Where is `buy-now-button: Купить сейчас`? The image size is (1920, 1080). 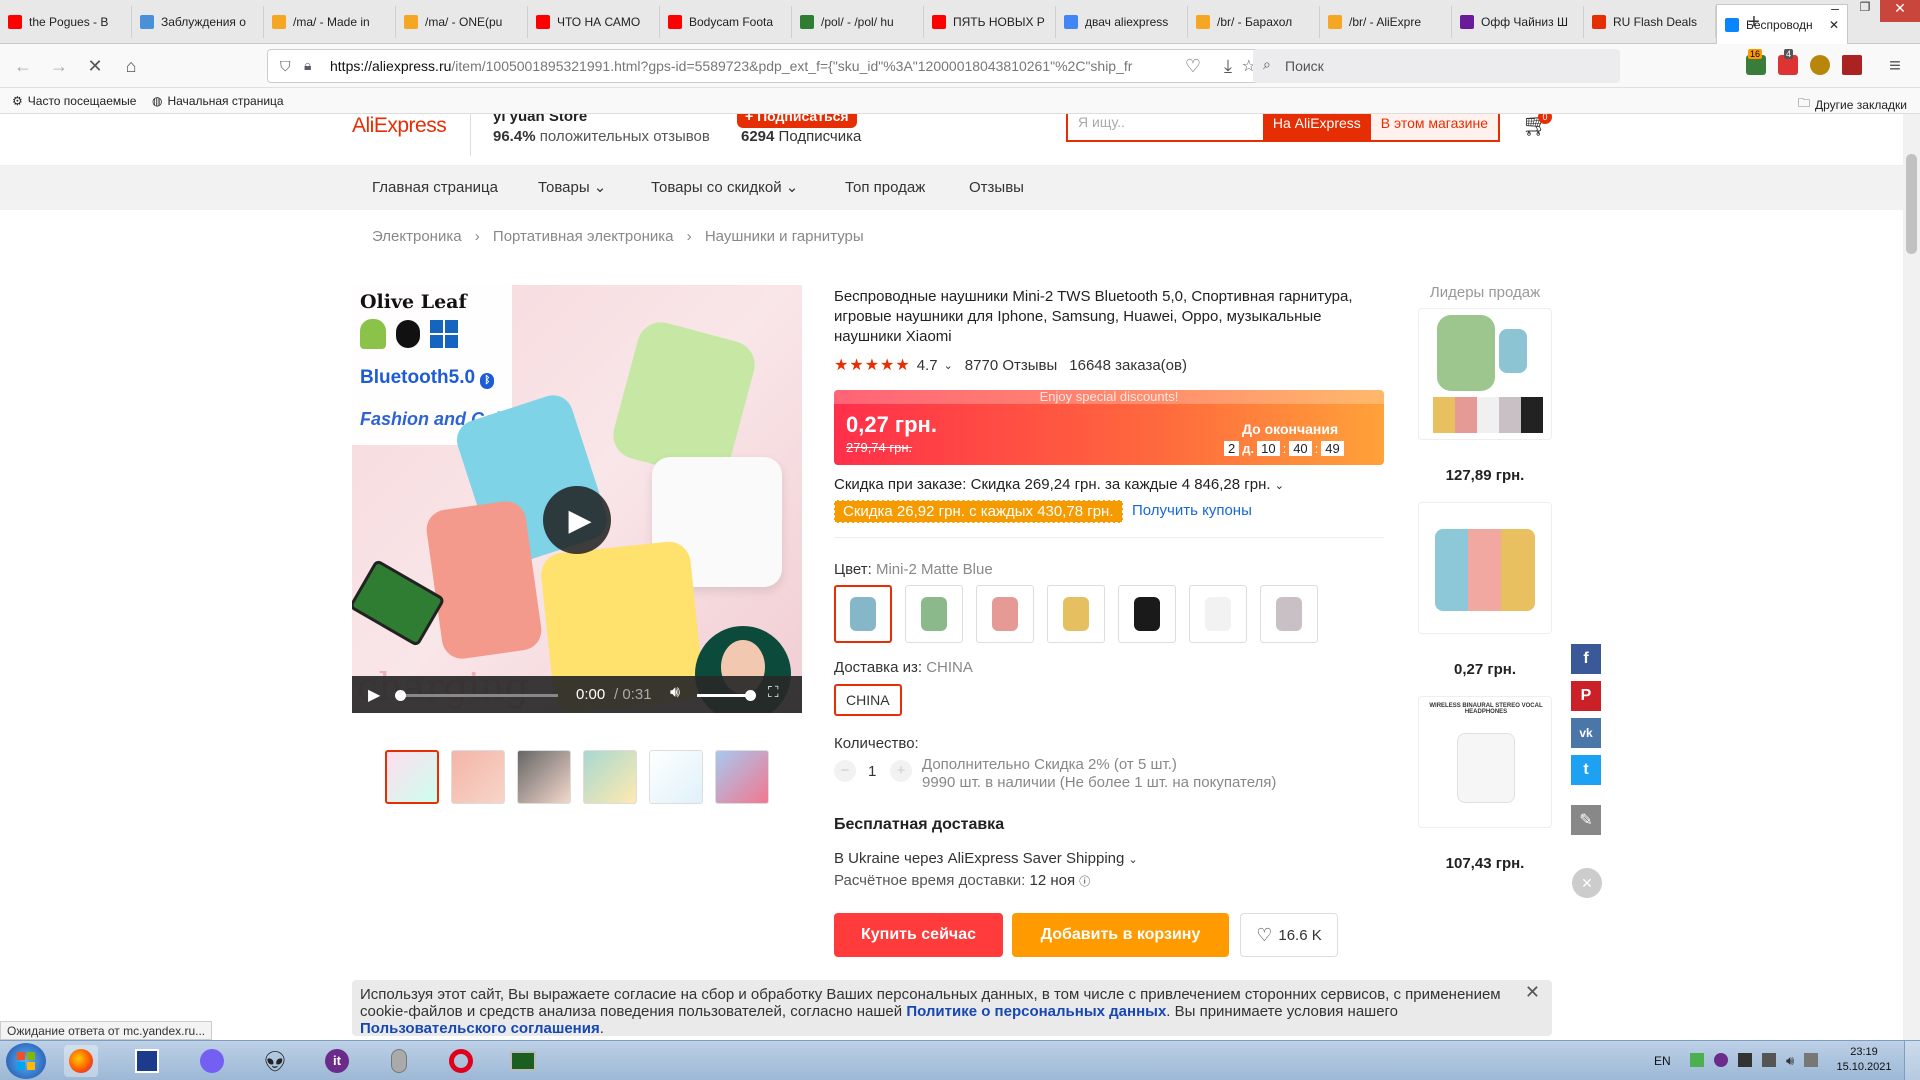 buy-now-button: Купить сейчас is located at coordinates (918, 935).